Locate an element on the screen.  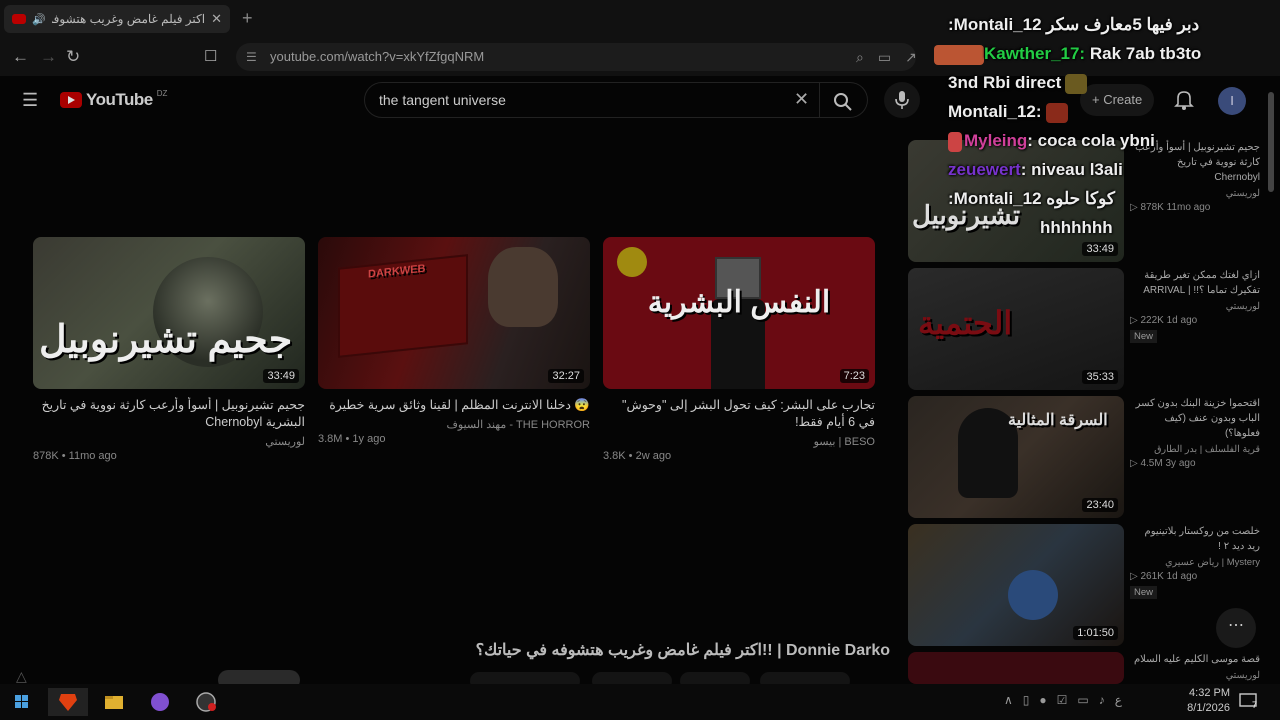
video-duration: 33:49 is located at coordinates (281, 376).